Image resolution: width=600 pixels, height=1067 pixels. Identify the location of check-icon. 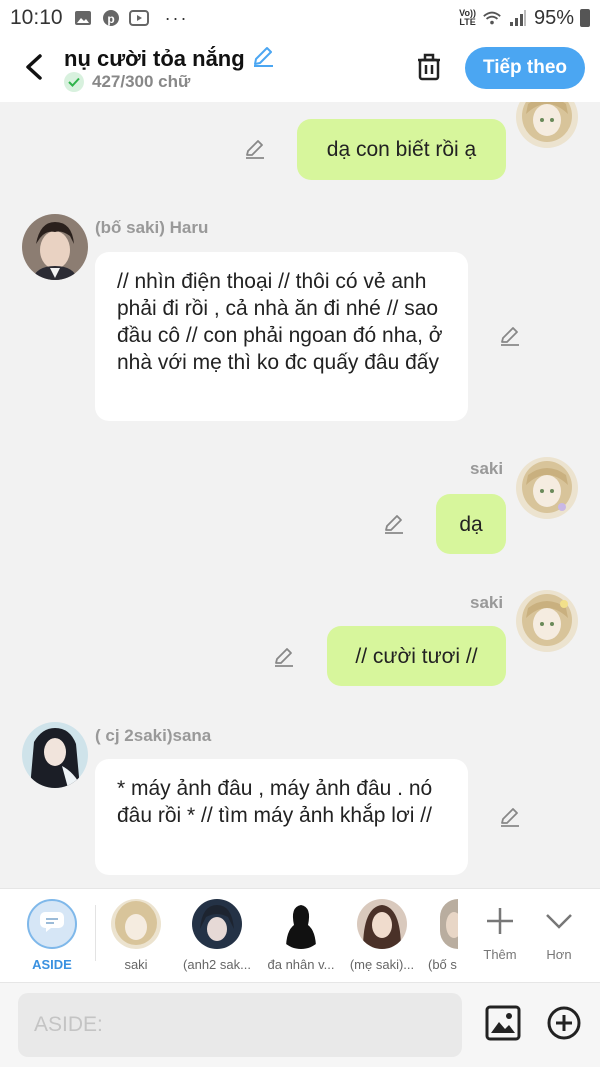
(74, 82).